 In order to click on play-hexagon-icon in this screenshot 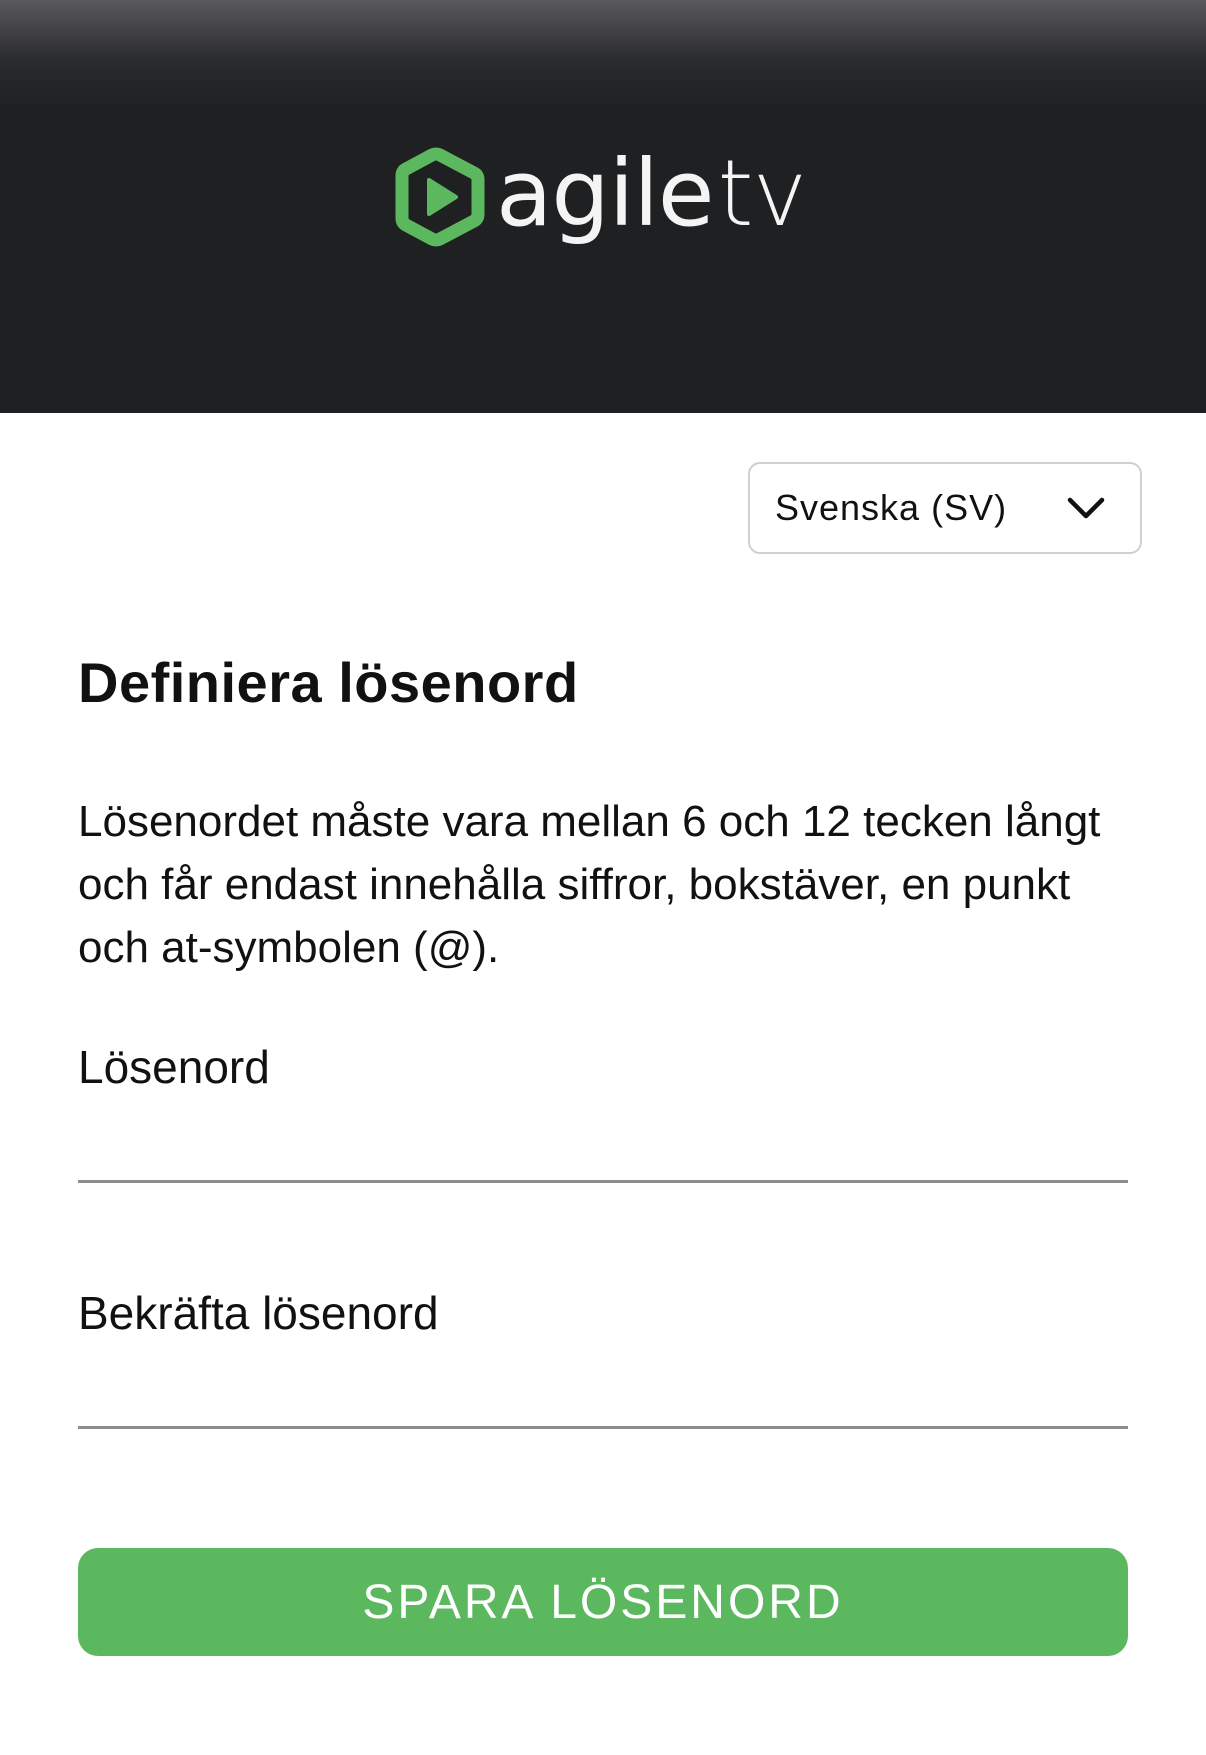, I will do `click(440, 197)`.